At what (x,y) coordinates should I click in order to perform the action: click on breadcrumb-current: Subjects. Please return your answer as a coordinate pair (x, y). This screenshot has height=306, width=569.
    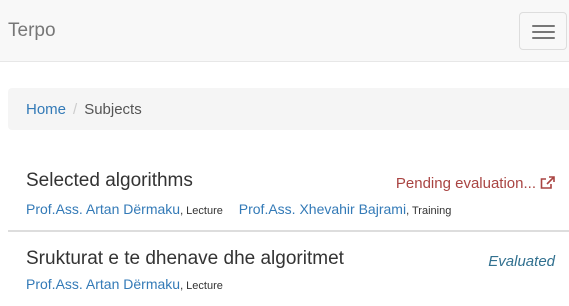
    Looking at the image, I should click on (113, 109).